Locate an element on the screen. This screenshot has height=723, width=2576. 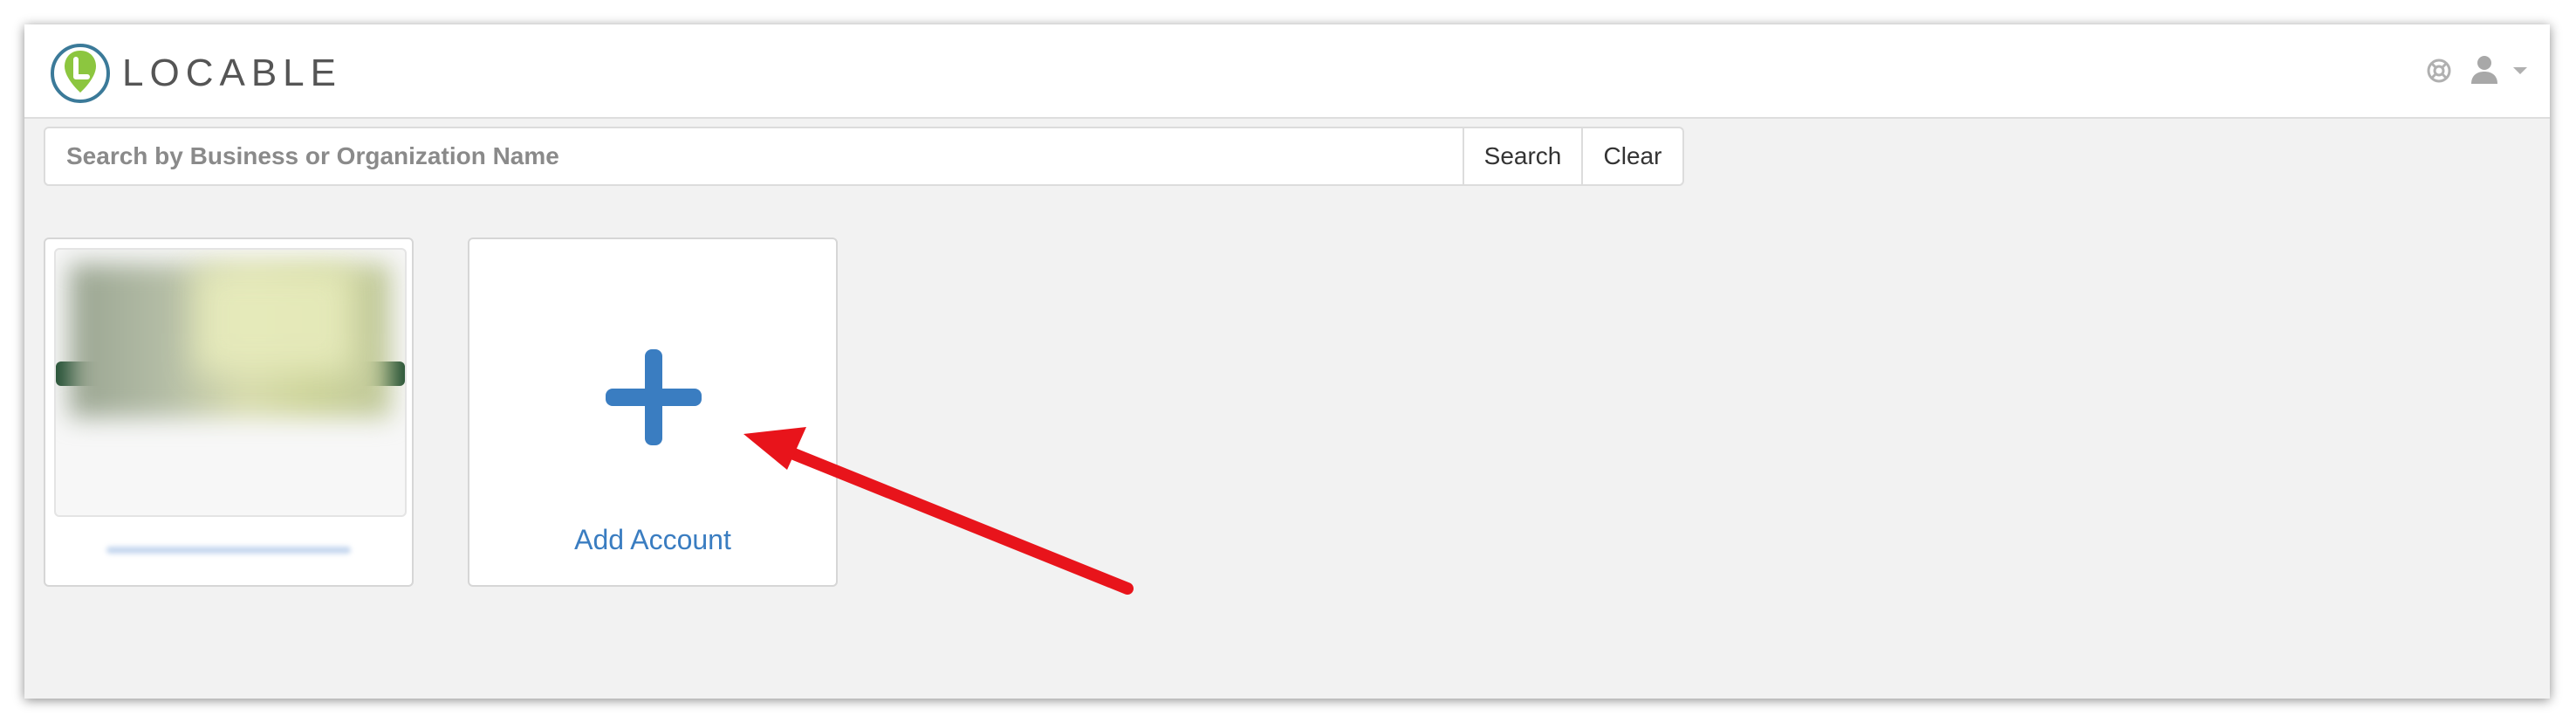
add-account-label: Add Account is located at coordinates (652, 540).